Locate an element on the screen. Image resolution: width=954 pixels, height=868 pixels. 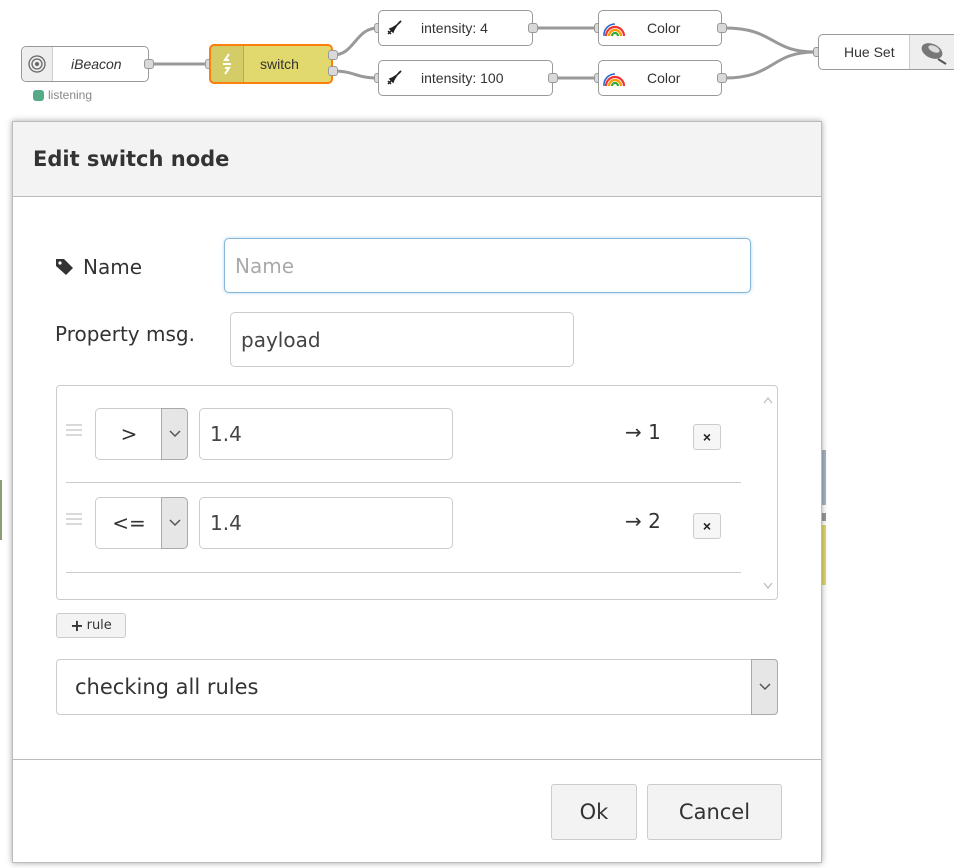
intensity-top-output-port is located at coordinates (533, 28).